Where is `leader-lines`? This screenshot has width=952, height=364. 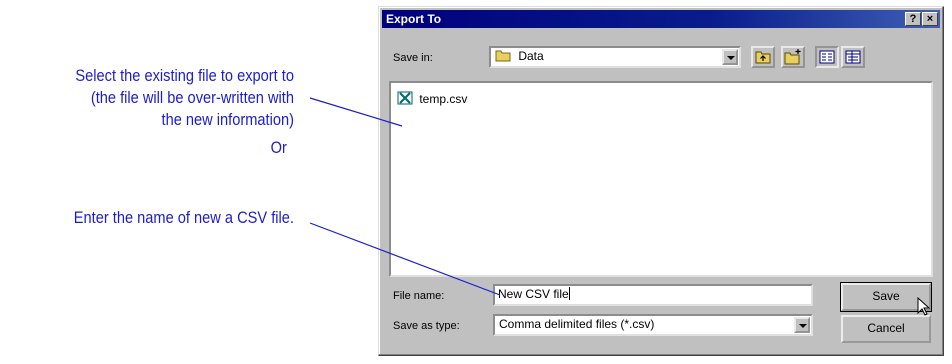
leader-lines is located at coordinates (405, 196).